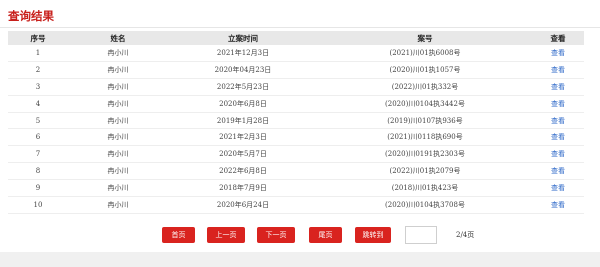  I want to click on table-row: 4 冉小川 2020年6月8日 (2020)川0104执3442号 查看, so click(296, 104).